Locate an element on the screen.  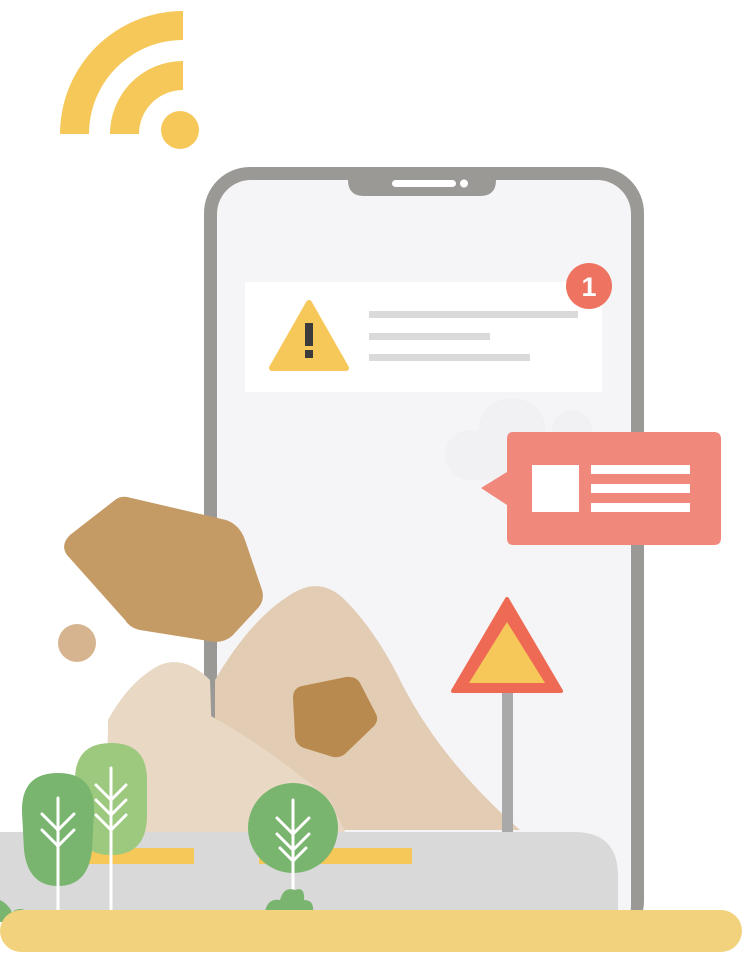
ground is located at coordinates (371, 931).